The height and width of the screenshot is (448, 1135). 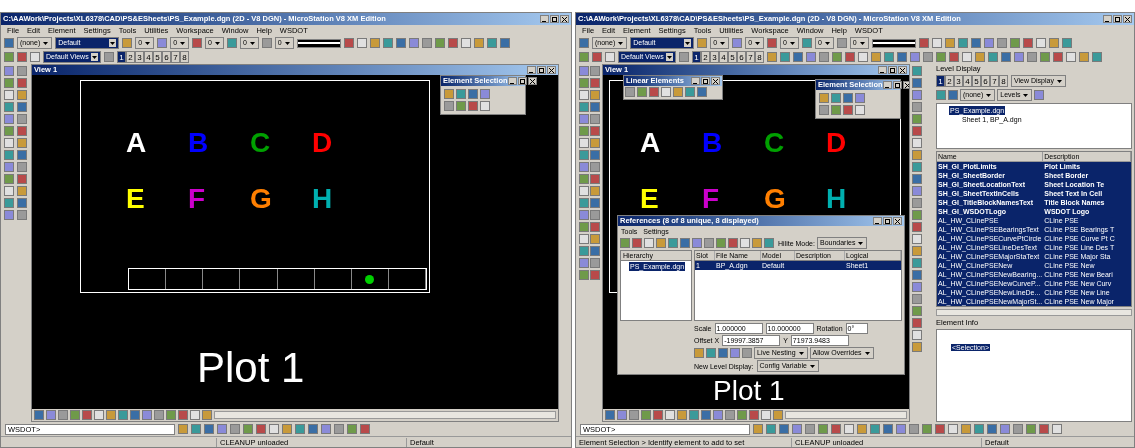 What do you see at coordinates (651, 143) in the screenshot?
I see `drawing-letter: A` at bounding box center [651, 143].